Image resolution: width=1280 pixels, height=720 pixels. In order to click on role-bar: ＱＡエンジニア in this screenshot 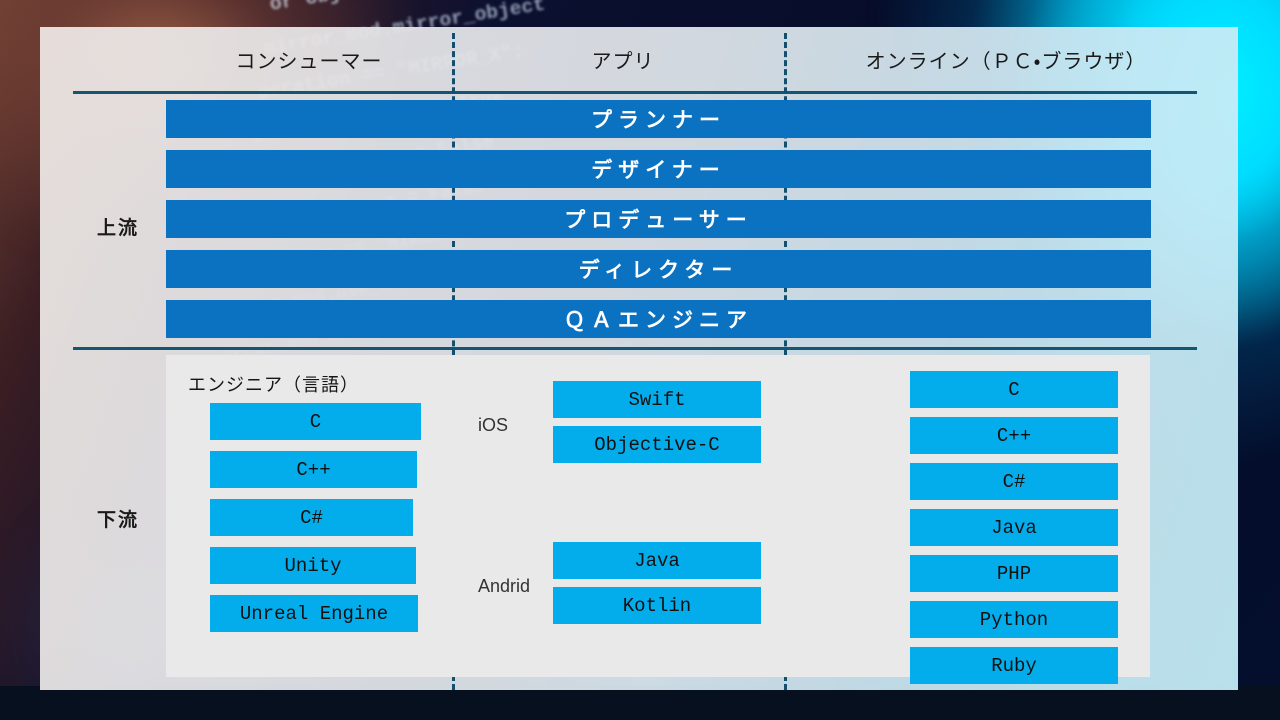, I will do `click(658, 319)`.